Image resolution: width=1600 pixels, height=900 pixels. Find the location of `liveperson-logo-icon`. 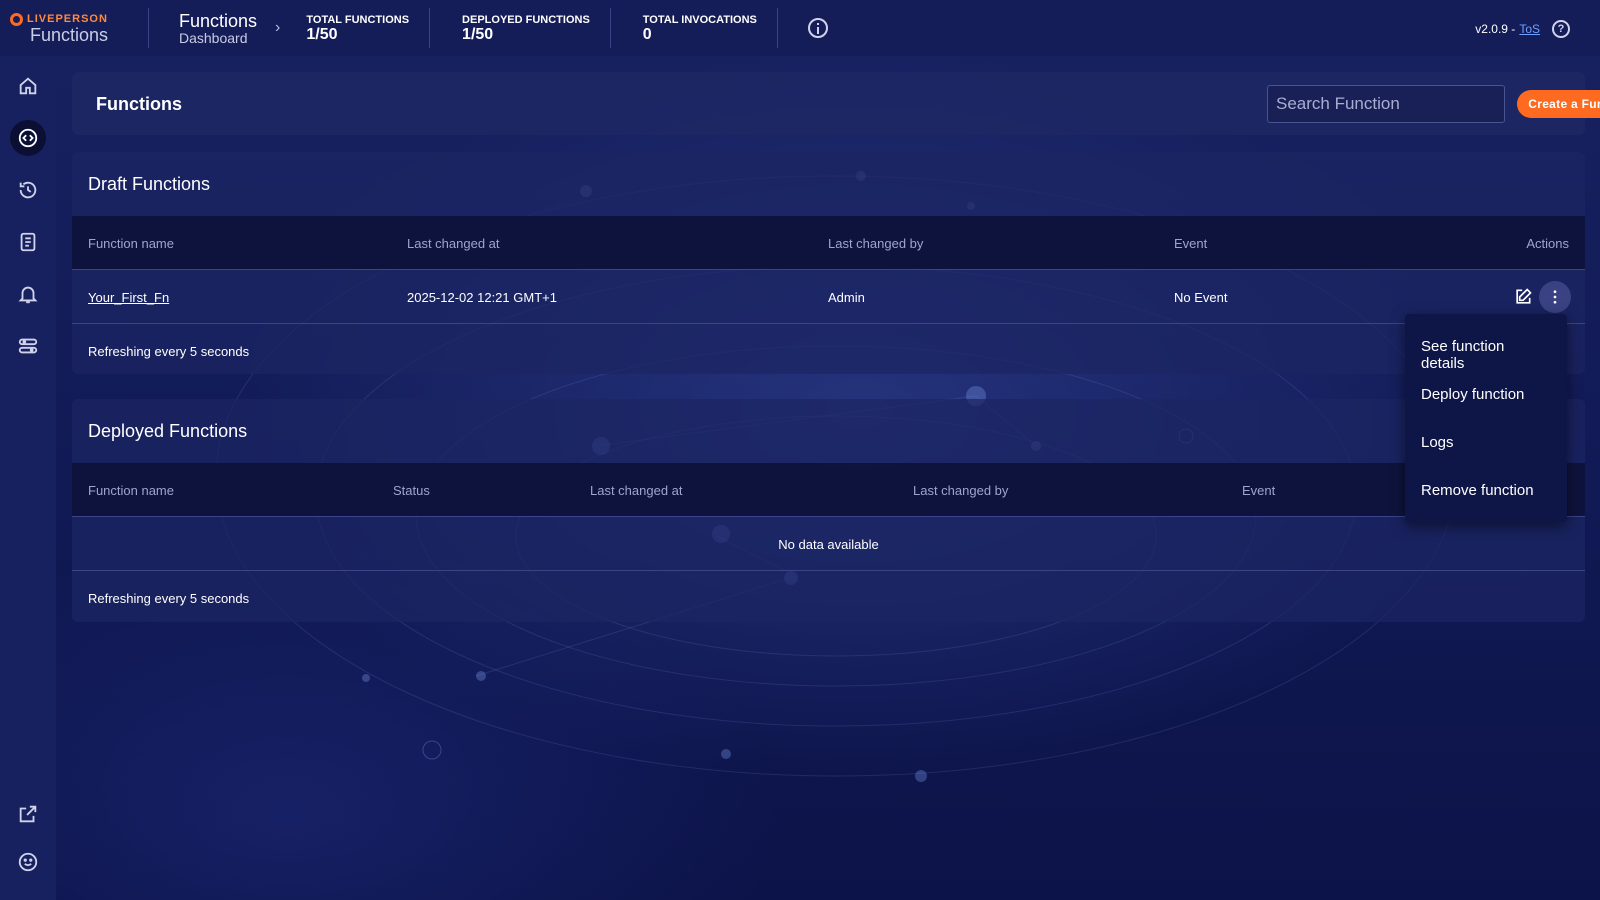

liveperson-logo-icon is located at coordinates (16, 19).